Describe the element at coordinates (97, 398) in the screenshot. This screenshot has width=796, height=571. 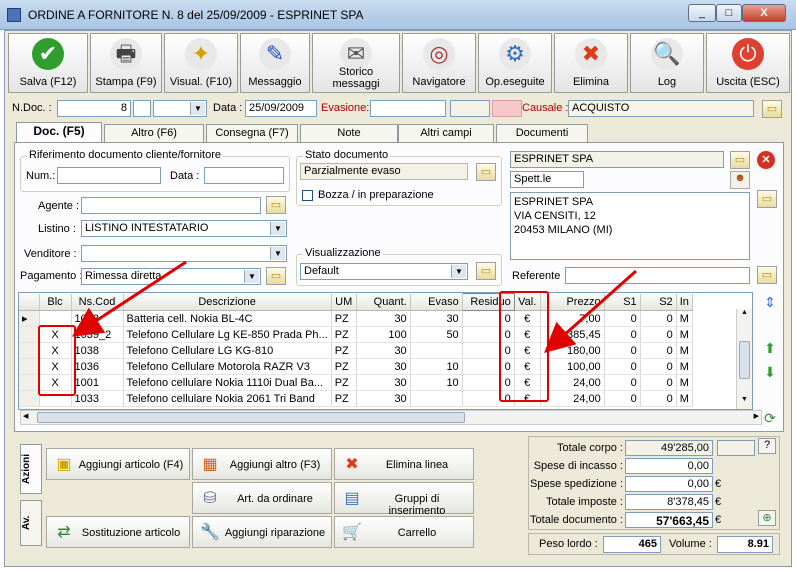
I see `table-cell: 1033` at that location.